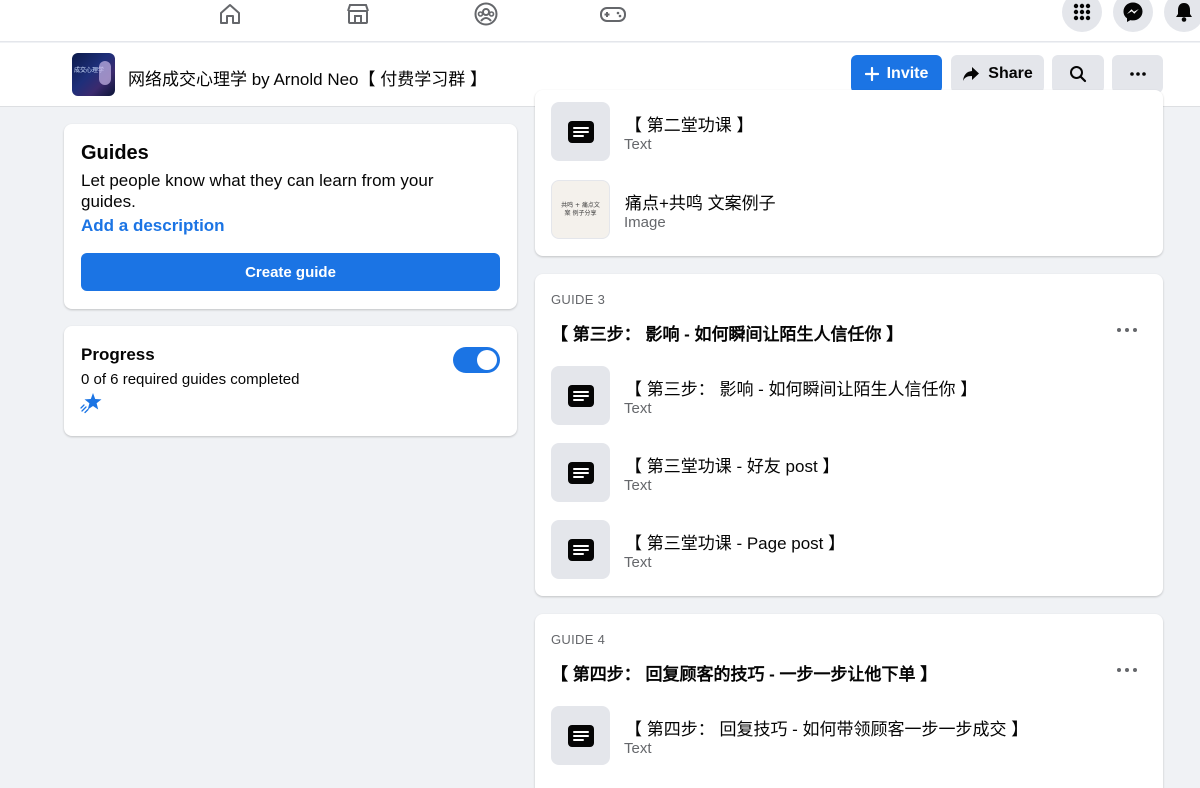 Image resolution: width=1200 pixels, height=788 pixels. Describe the element at coordinates (841, 473) in the screenshot. I see `guide-item: 【 第三堂功课 - 好友 post 】 Text` at that location.